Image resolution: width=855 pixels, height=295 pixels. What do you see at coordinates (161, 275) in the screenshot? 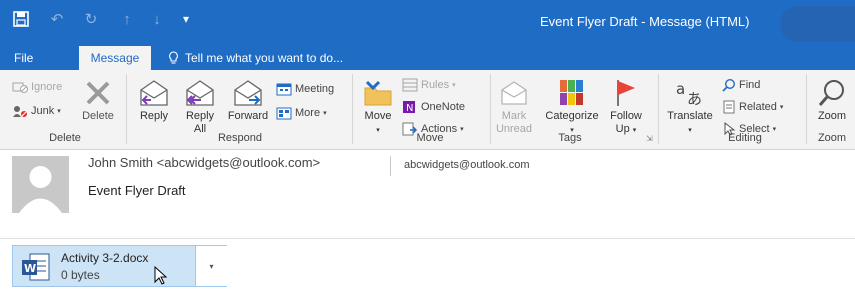
I see `mouse-cursor-icon` at bounding box center [161, 275].